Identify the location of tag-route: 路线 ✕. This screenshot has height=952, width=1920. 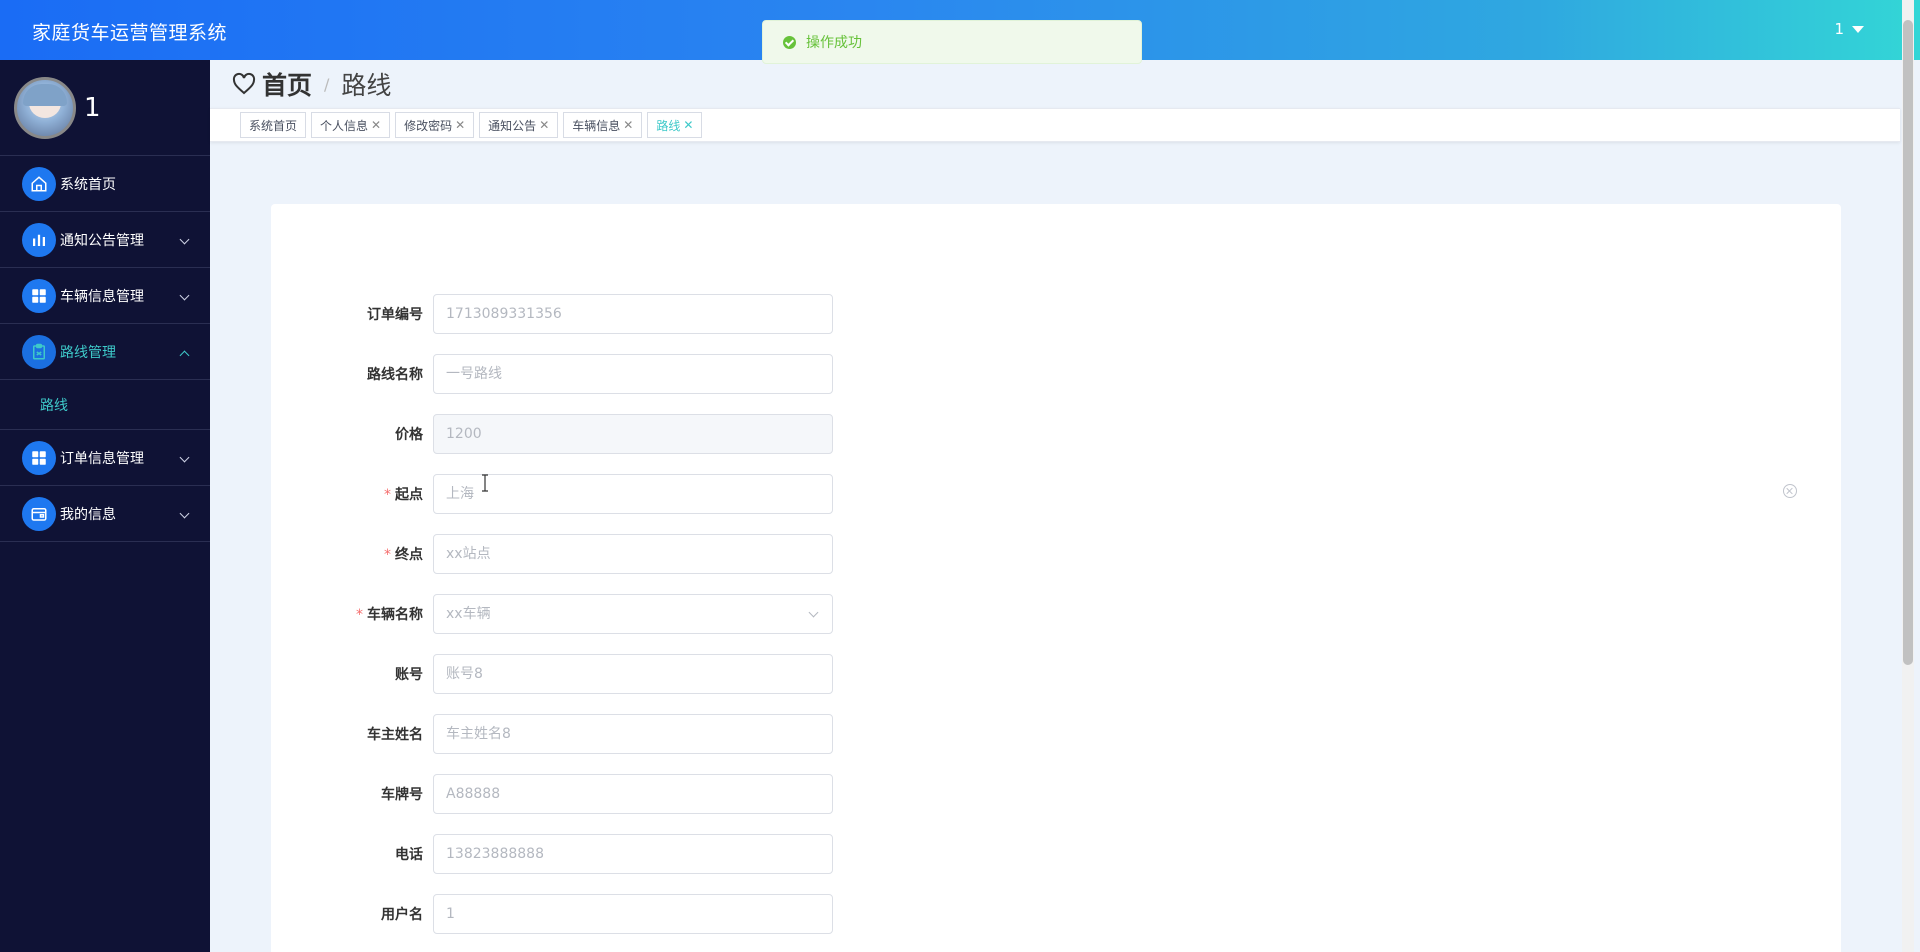
(675, 125).